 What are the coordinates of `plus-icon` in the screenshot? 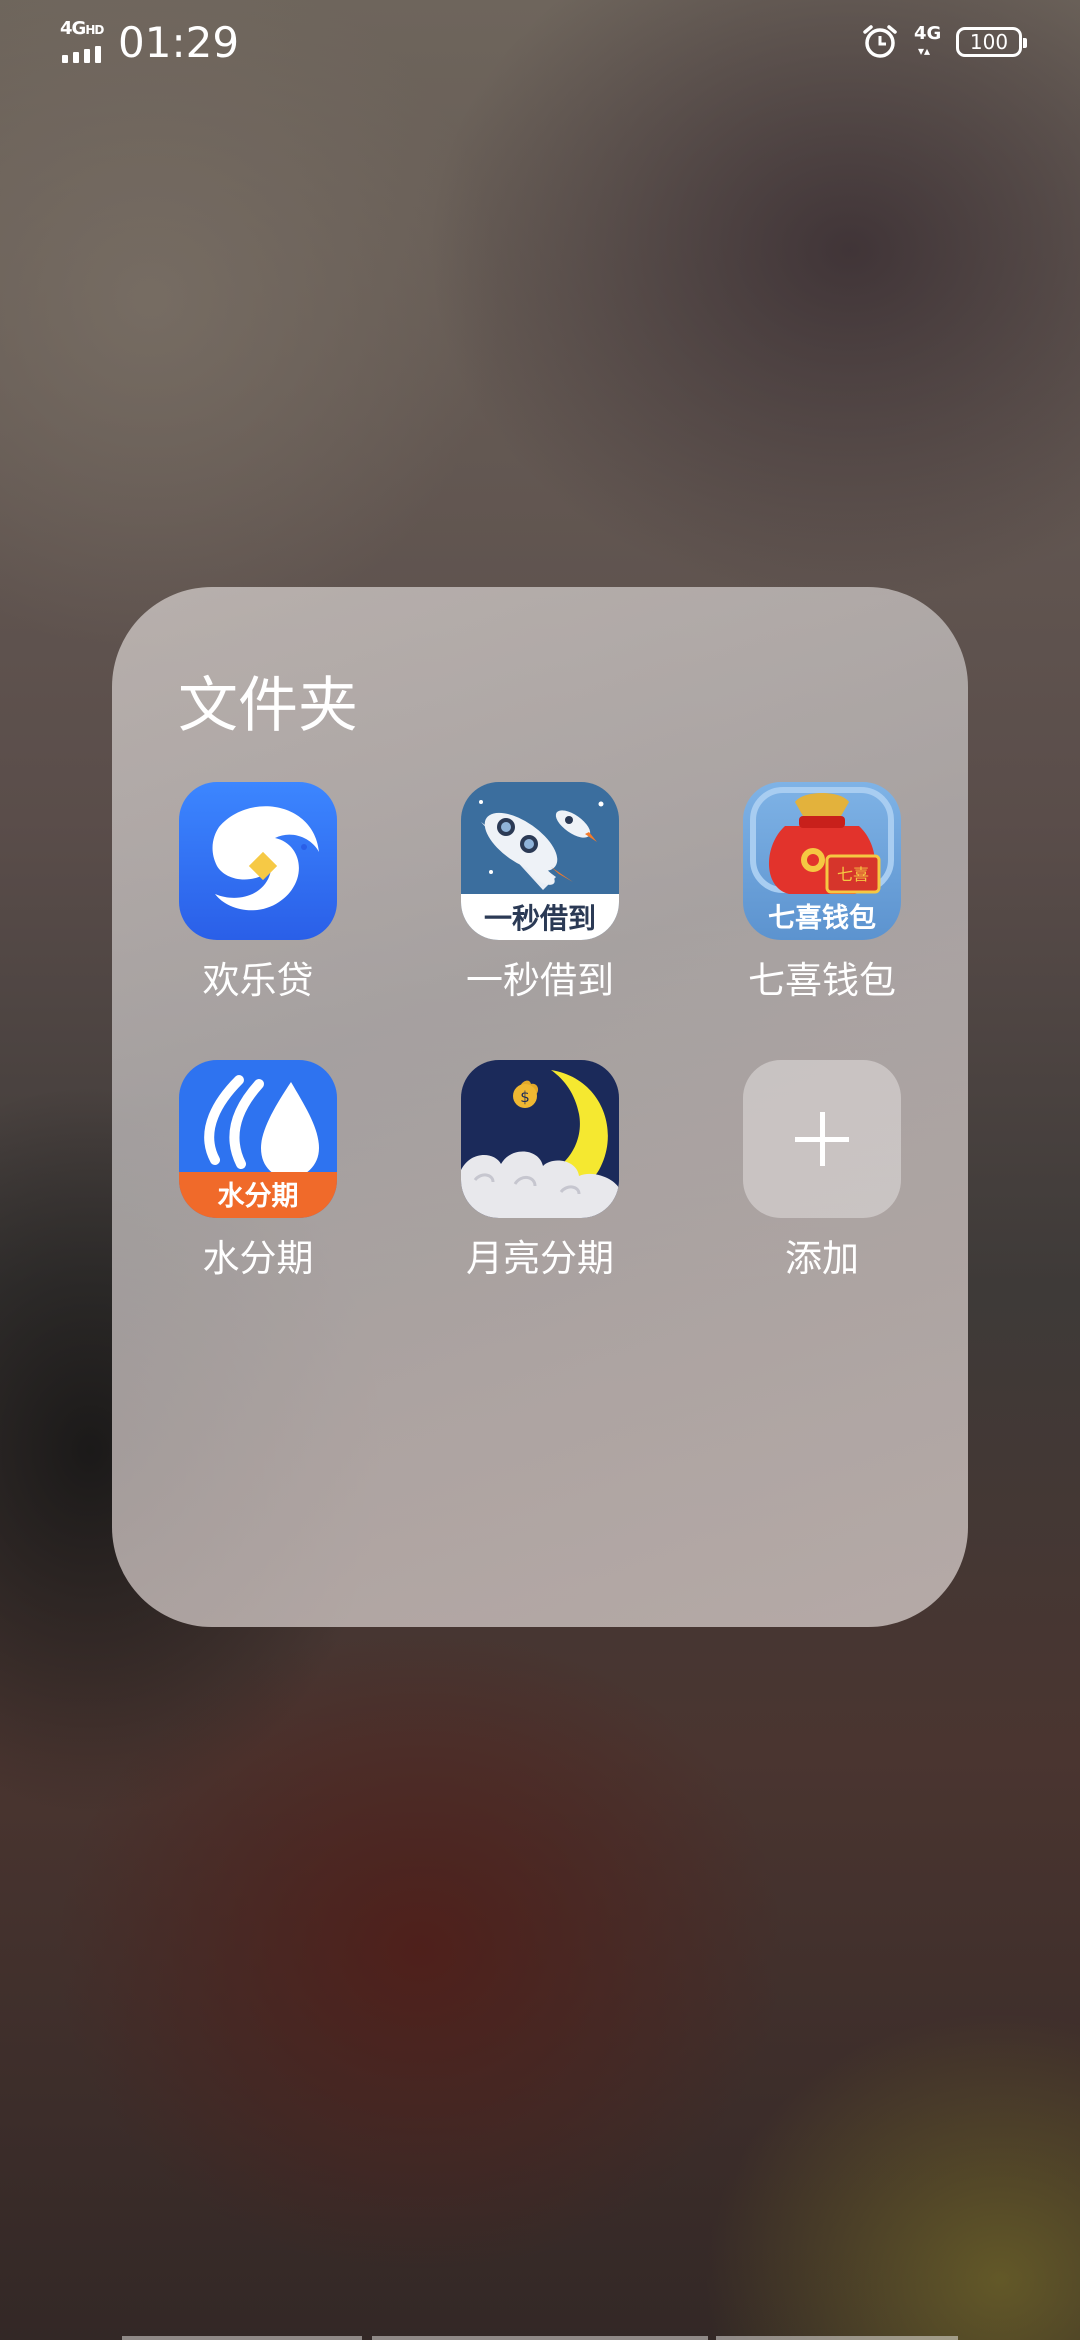 It's located at (822, 1139).